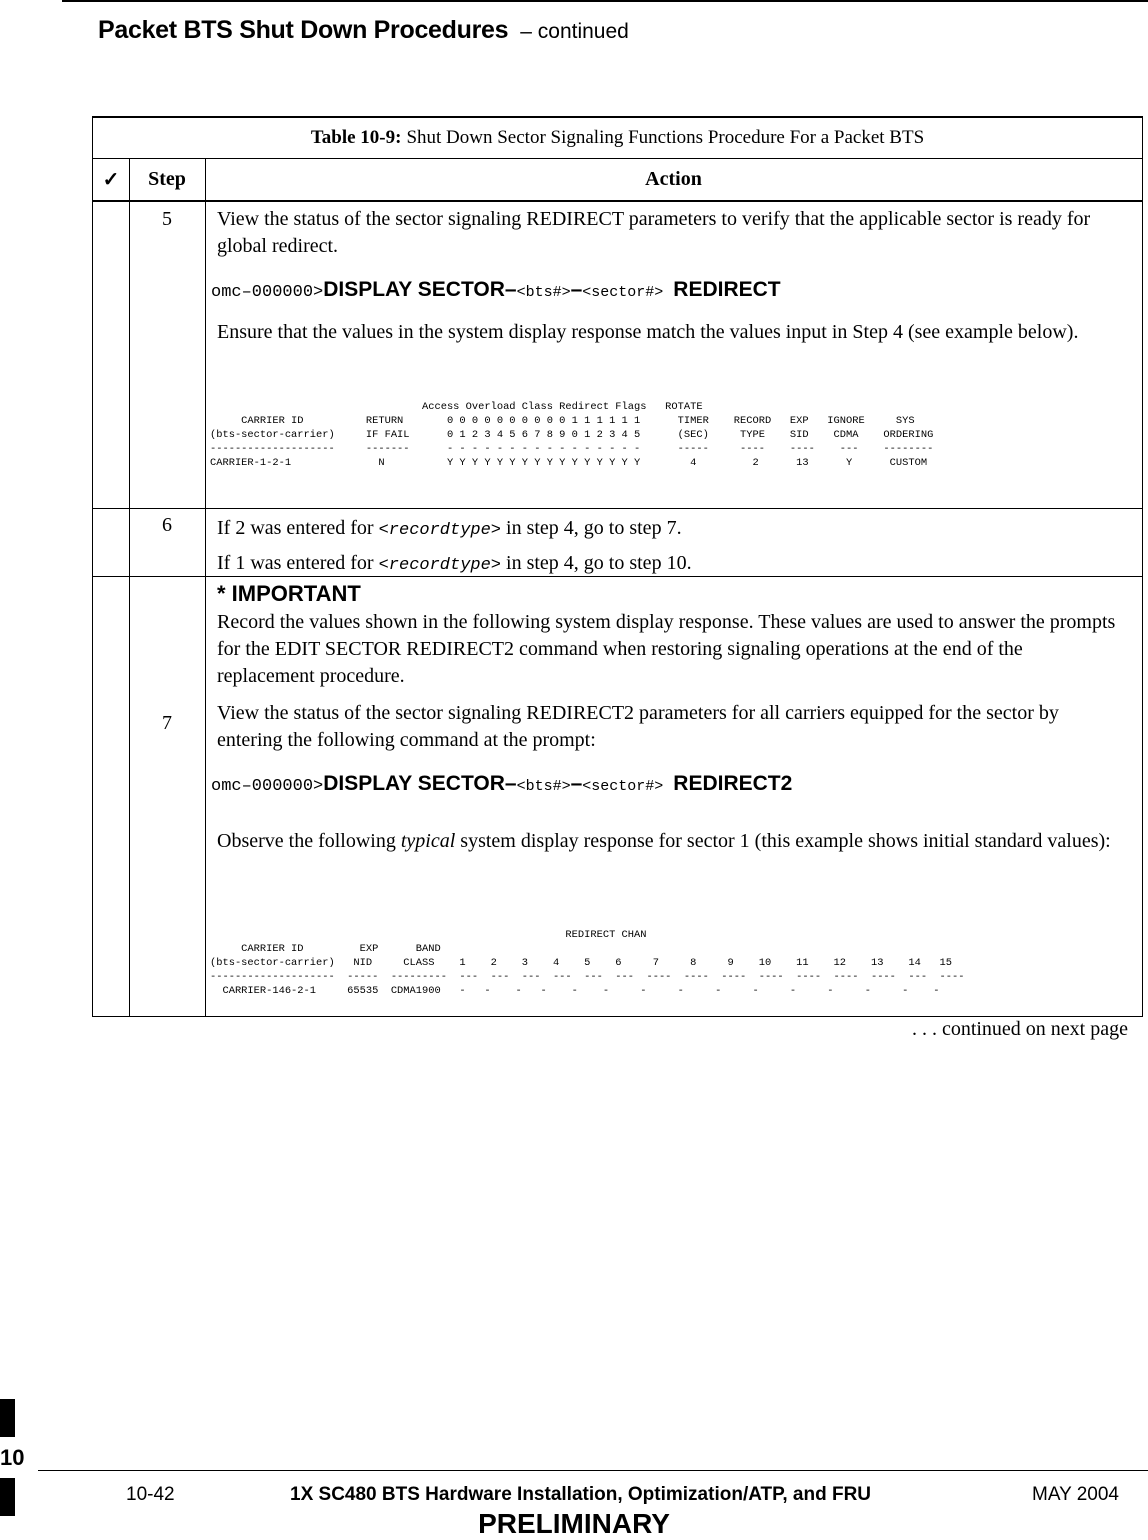 The height and width of the screenshot is (1540, 1148). Describe the element at coordinates (574, 31) in the screenshot. I see `page-subtitle: – continued` at that location.